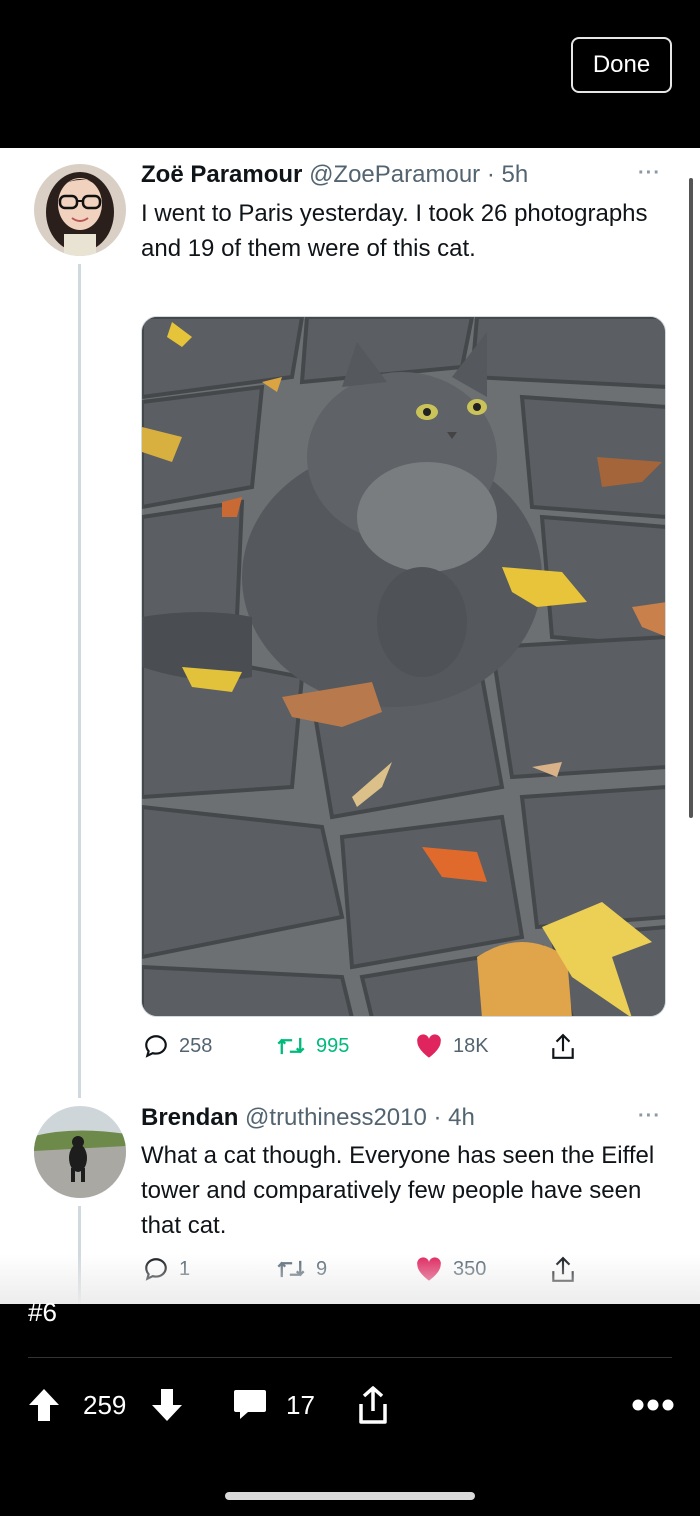 This screenshot has width=700, height=1516. I want to click on more-icon, so click(653, 1405).